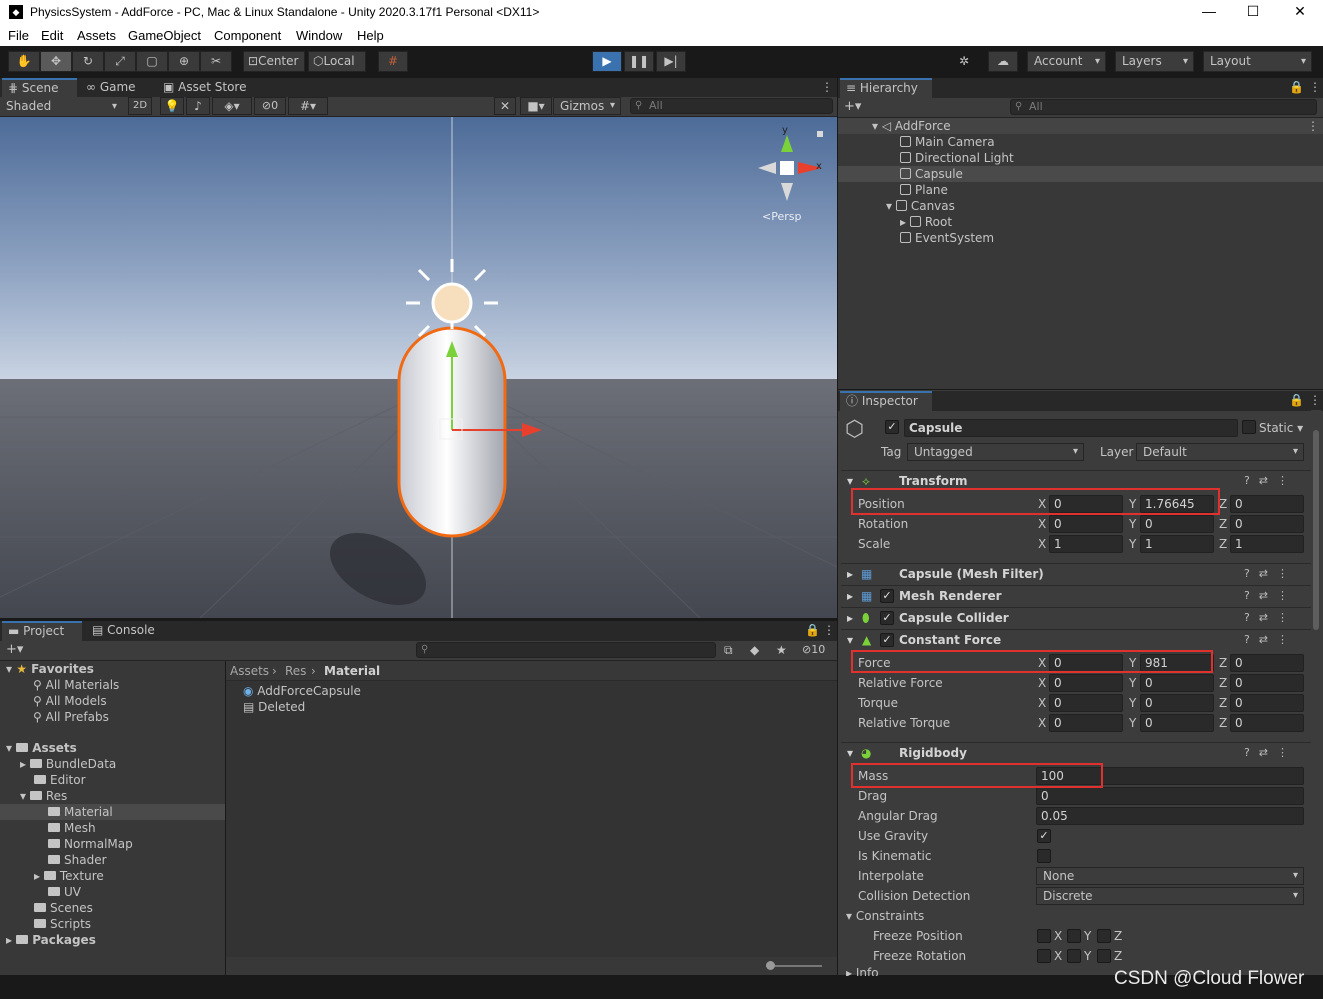  What do you see at coordinates (1316, 530) in the screenshot?
I see `inspector-scroll-thumb` at bounding box center [1316, 530].